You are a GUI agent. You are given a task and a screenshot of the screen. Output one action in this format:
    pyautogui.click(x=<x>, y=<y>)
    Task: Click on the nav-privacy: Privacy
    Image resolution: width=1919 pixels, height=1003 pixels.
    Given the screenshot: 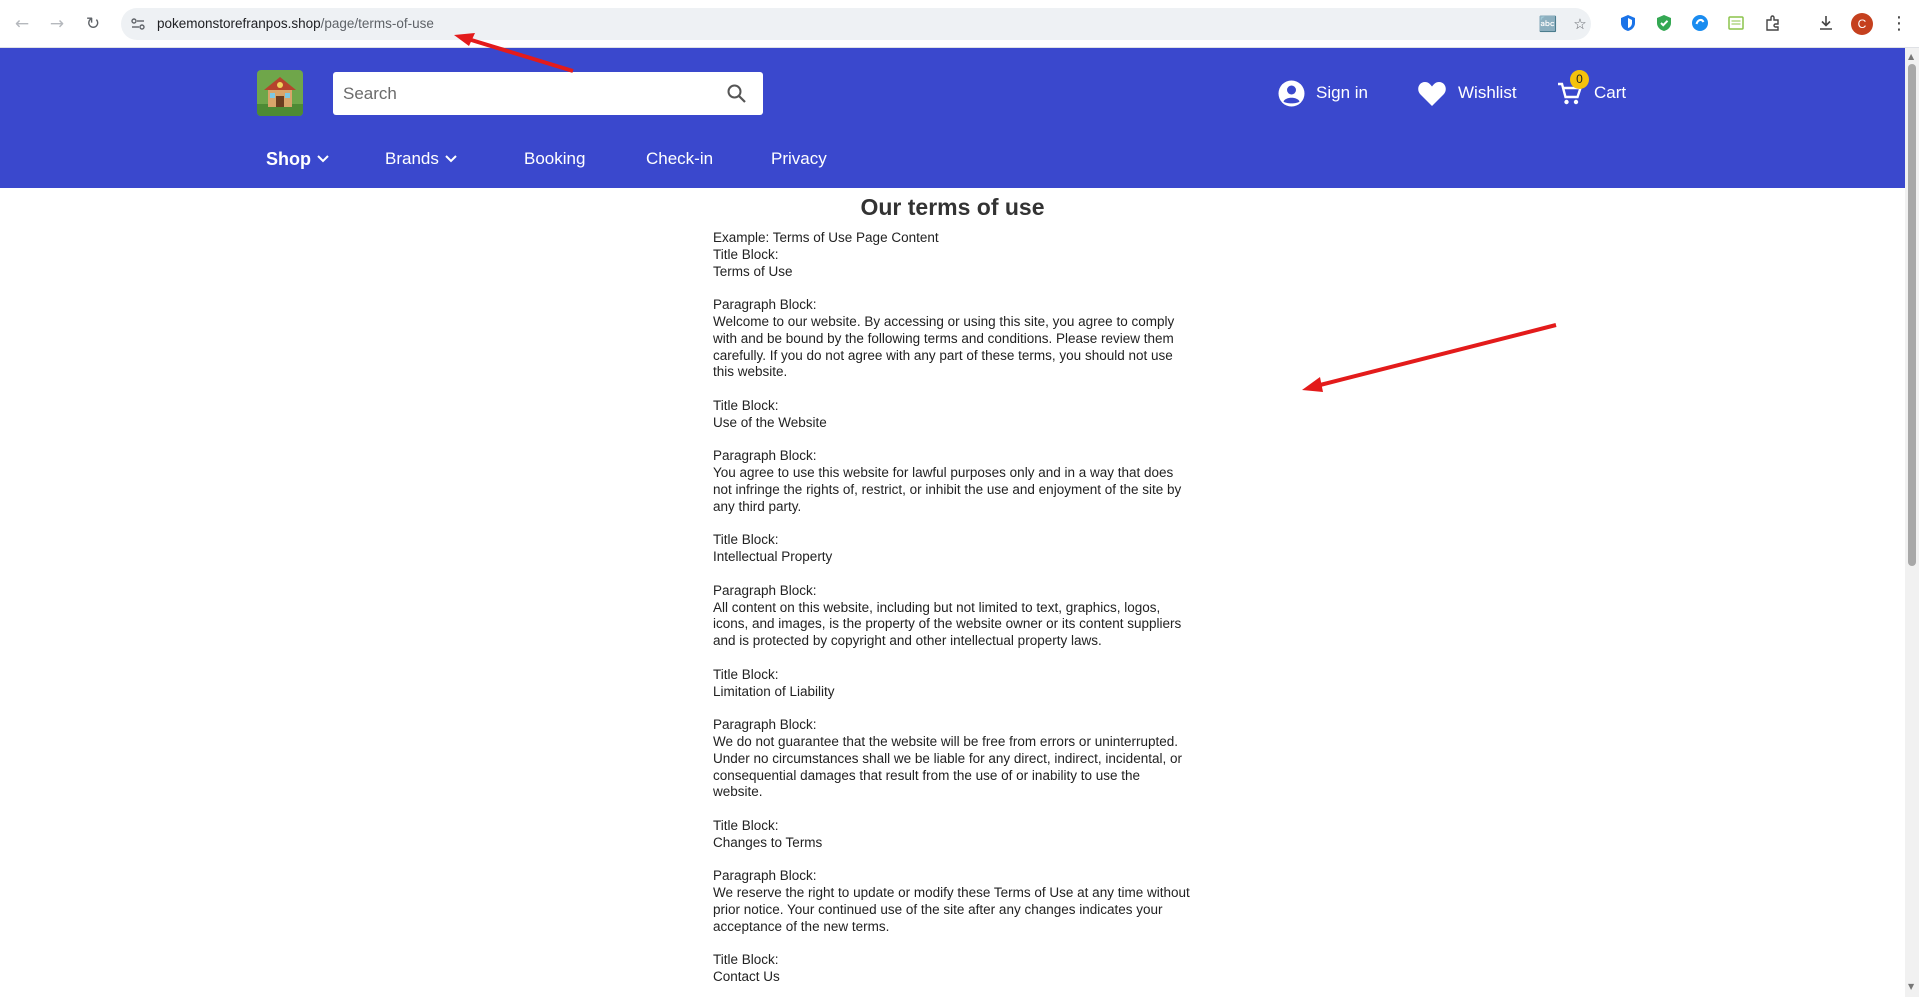 What is the action you would take?
    pyautogui.click(x=799, y=159)
    